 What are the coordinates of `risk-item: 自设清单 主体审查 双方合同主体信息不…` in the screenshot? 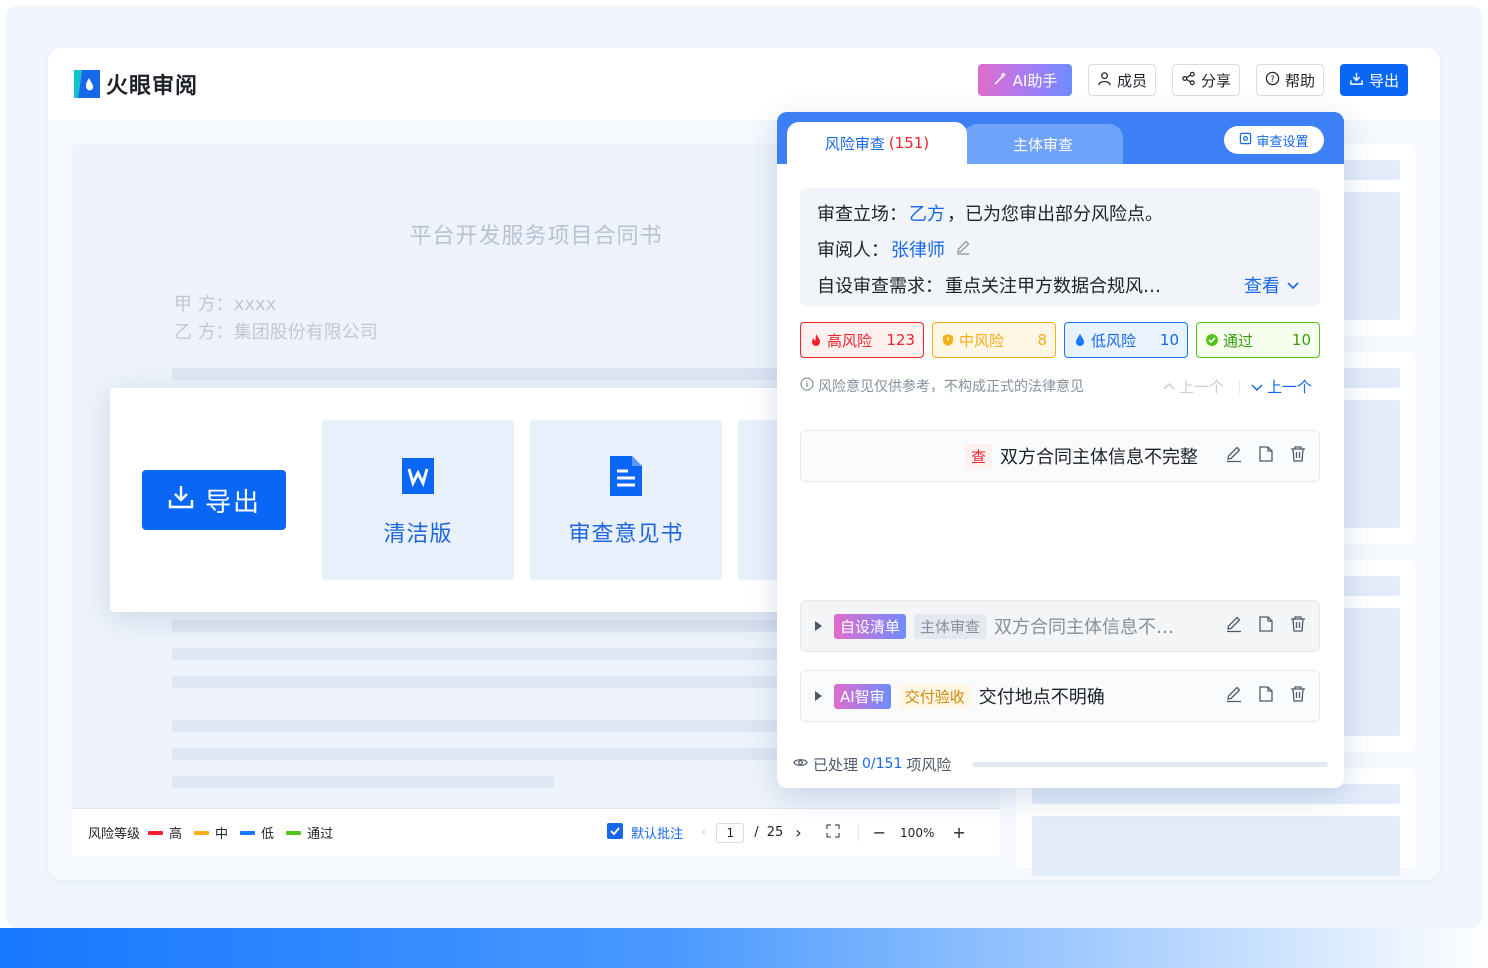 It's located at (1060, 626).